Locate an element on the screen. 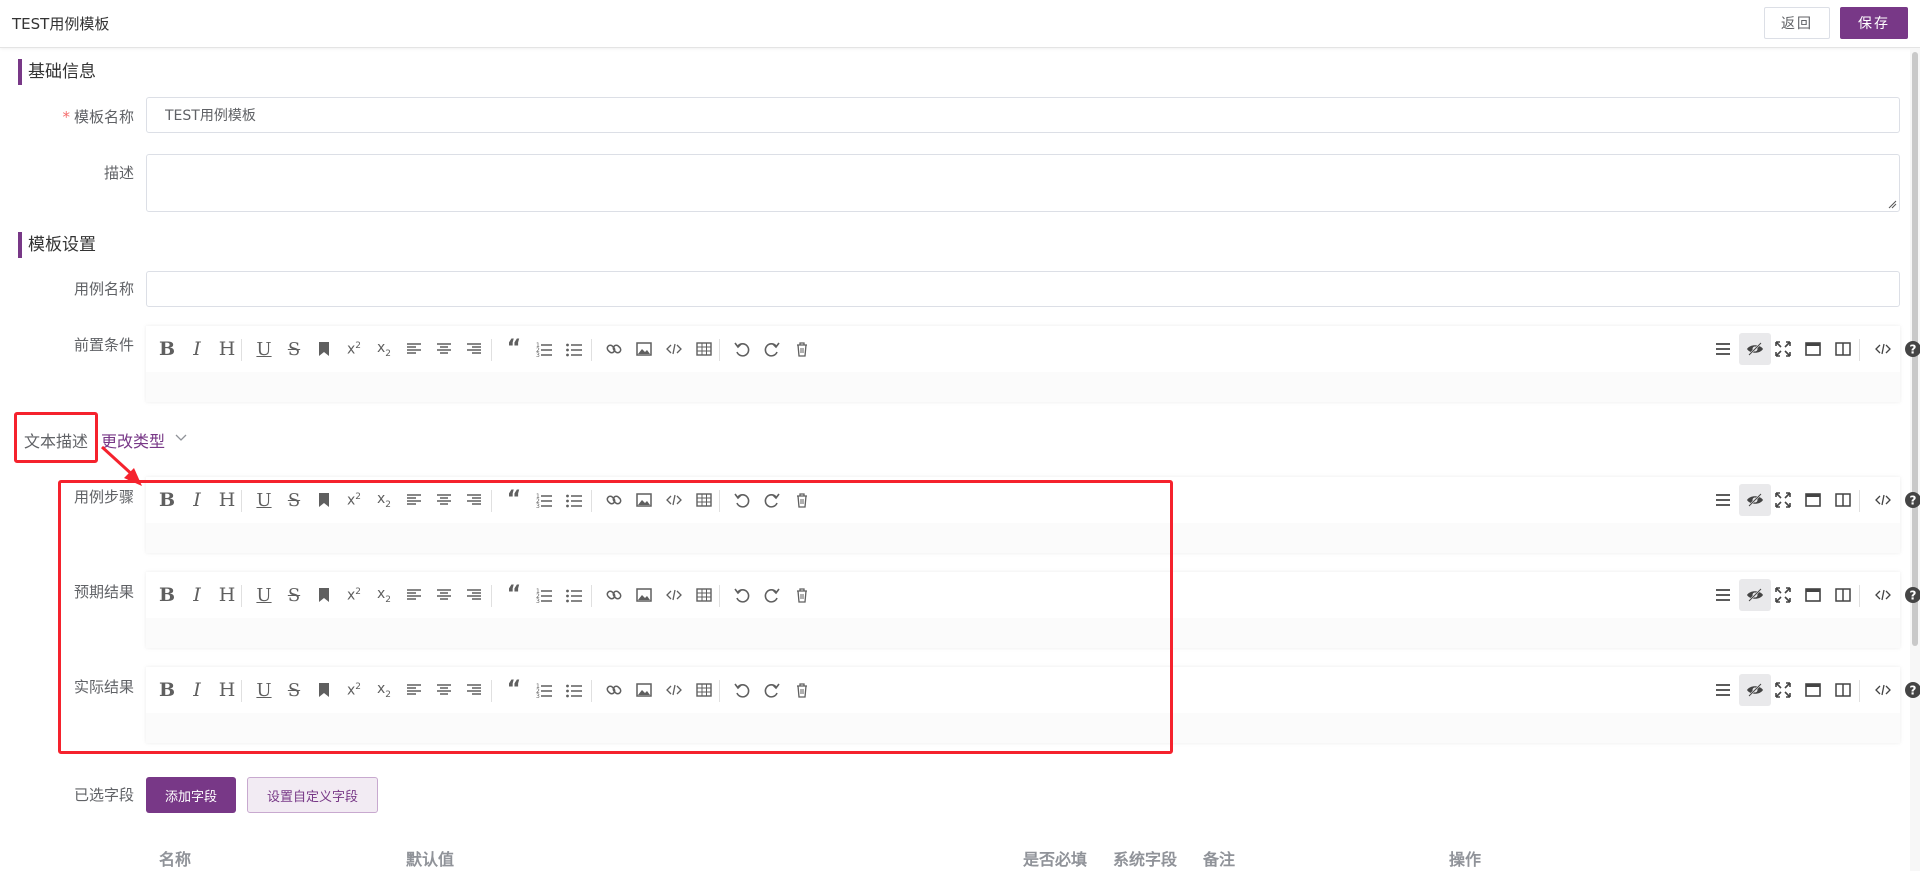 Image resolution: width=1920 pixels, height=871 pixels. template-name-label: * 模板名称 is located at coordinates (98, 117).